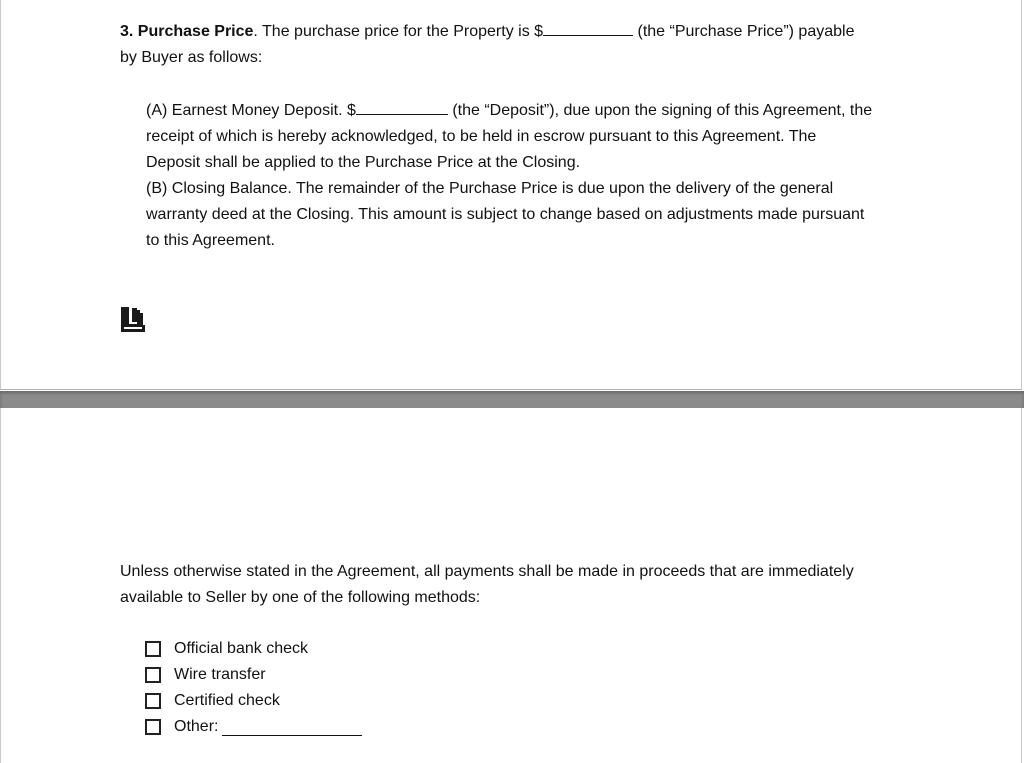  I want to click on section-number: 3., so click(127, 31).